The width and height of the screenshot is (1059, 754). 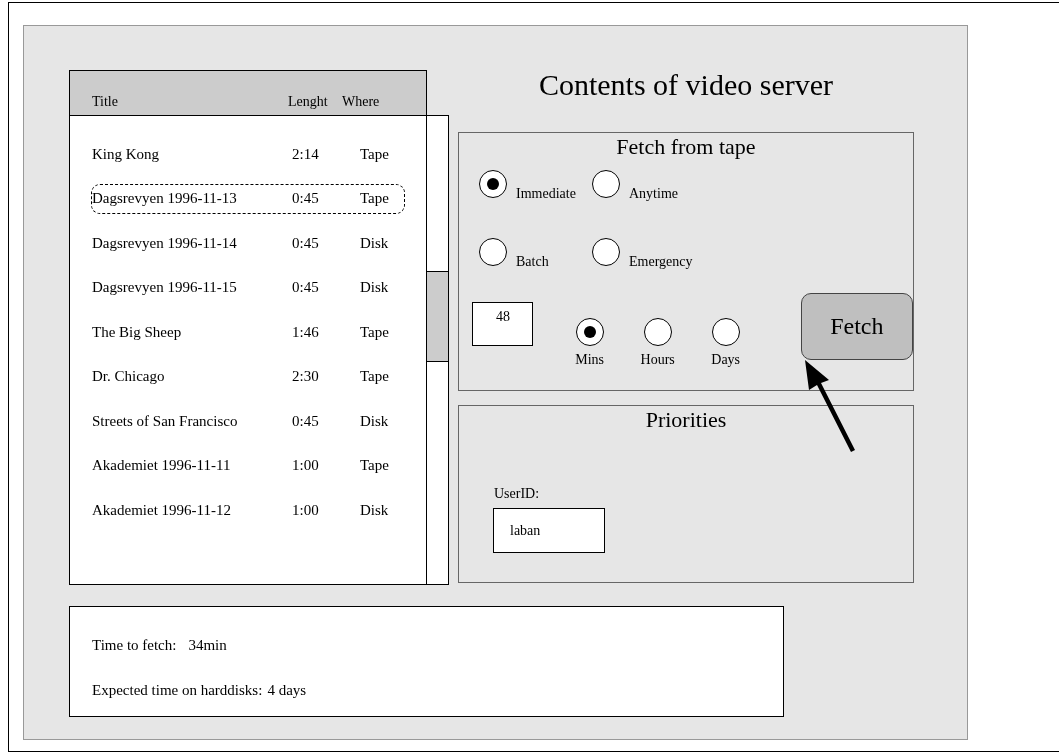 I want to click on table-row: King Kong 2:14 Tape, so click(x=248, y=154).